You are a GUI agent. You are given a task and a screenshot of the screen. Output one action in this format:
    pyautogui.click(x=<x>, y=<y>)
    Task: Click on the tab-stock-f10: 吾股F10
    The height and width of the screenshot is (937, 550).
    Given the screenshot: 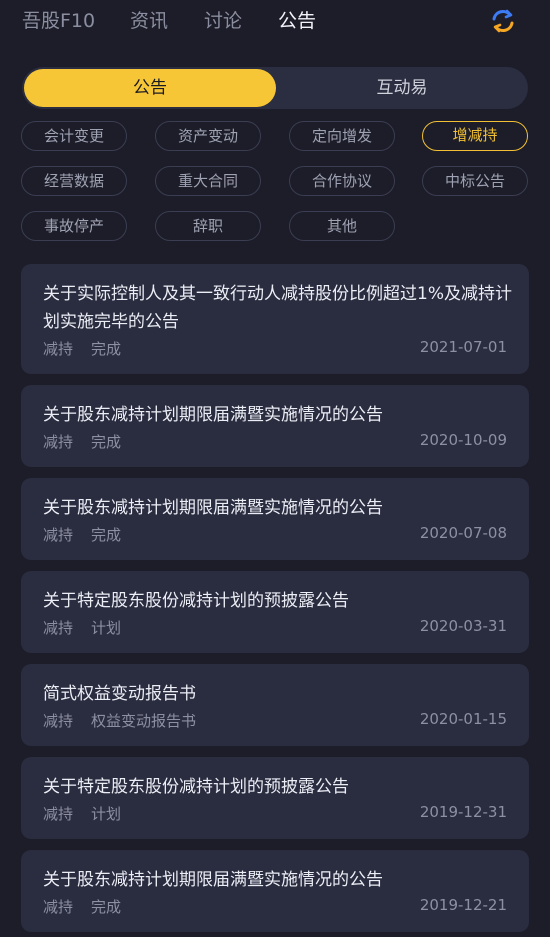 What is the action you would take?
    pyautogui.click(x=58, y=19)
    